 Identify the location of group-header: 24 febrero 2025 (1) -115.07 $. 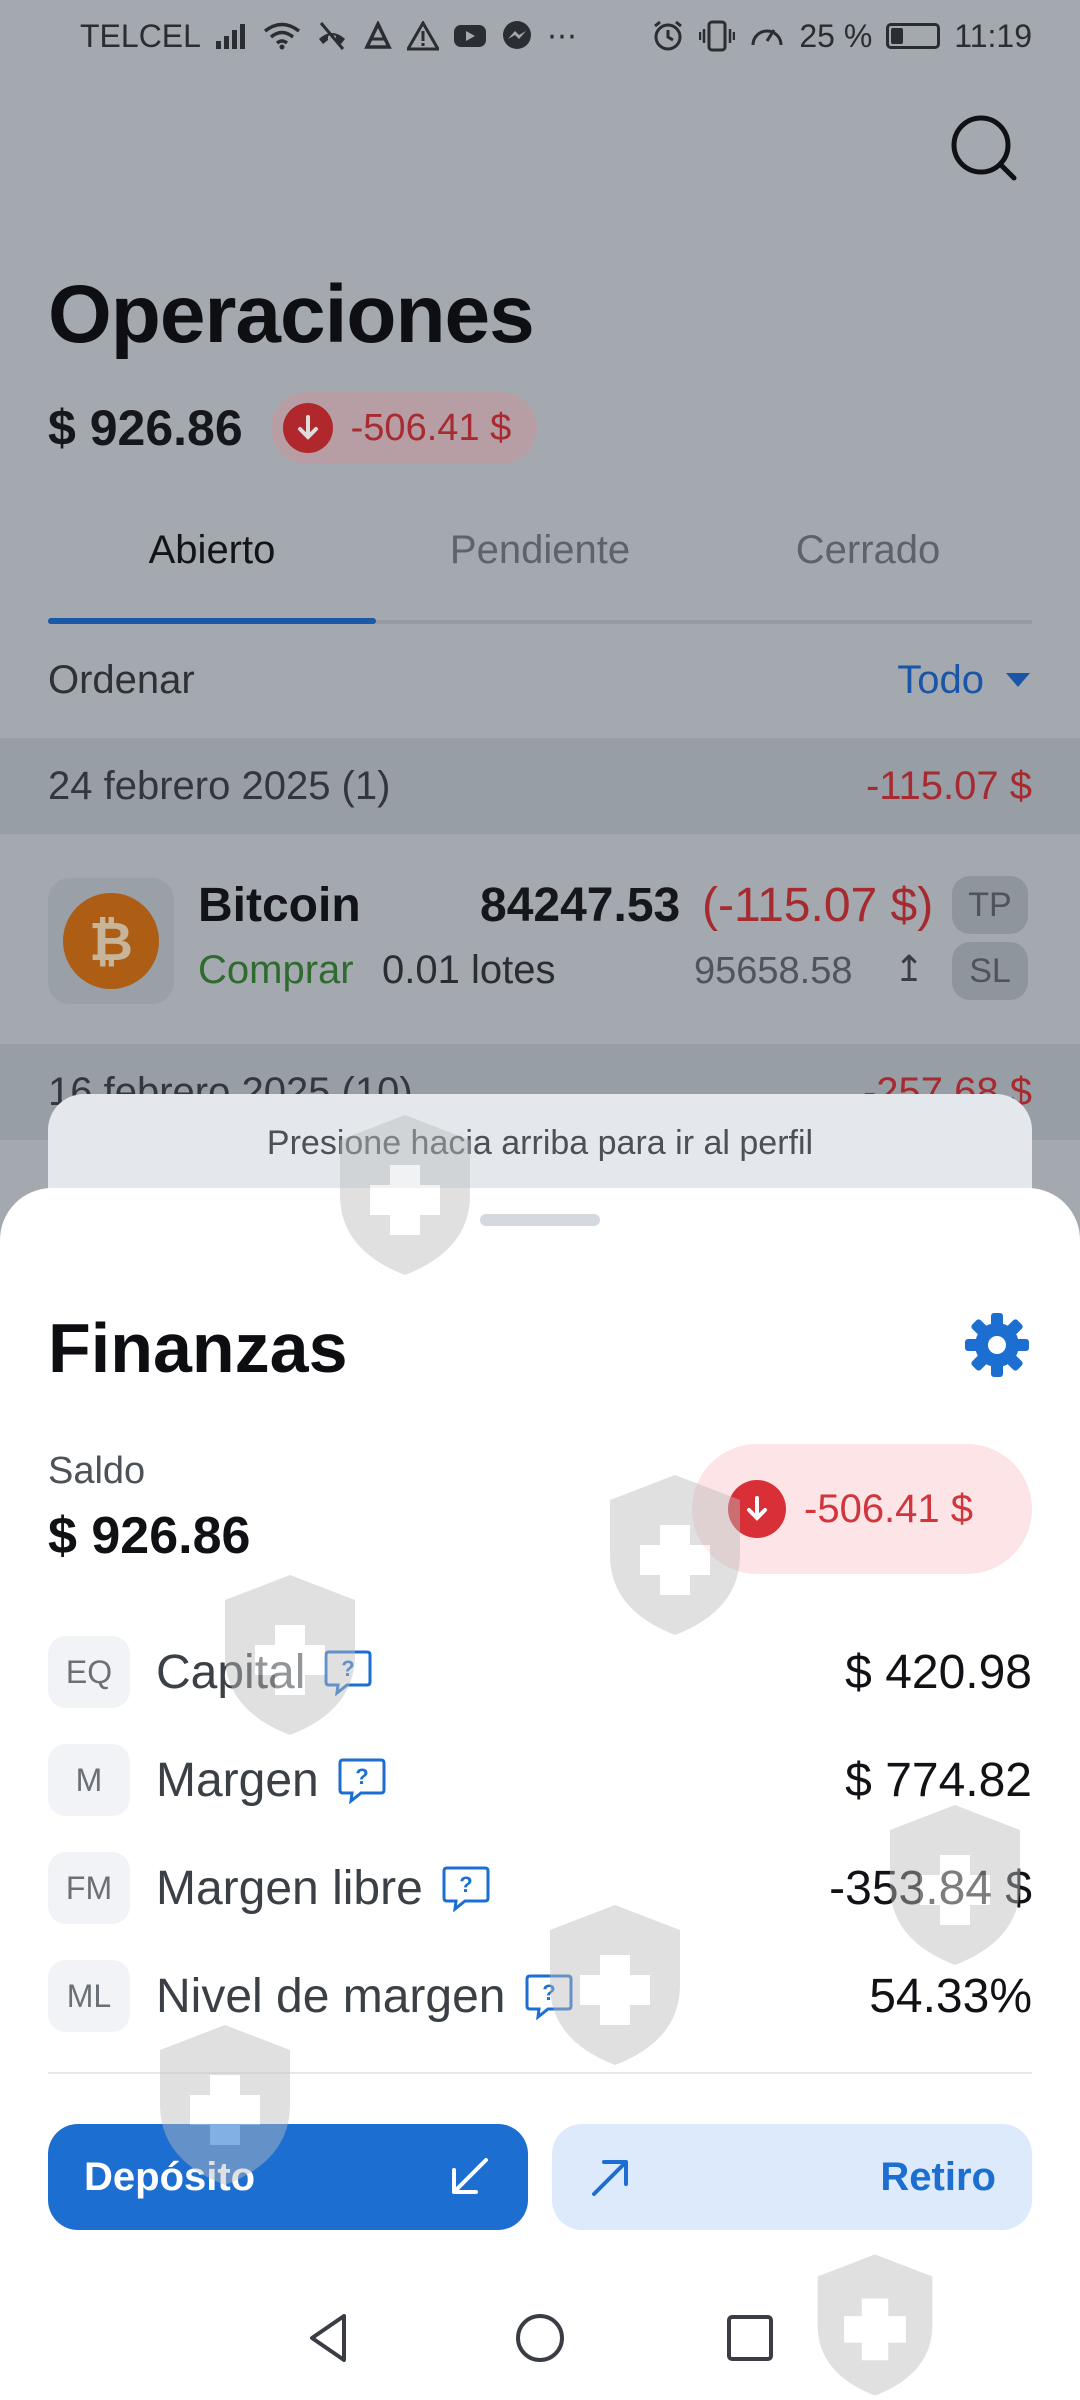
(540, 786).